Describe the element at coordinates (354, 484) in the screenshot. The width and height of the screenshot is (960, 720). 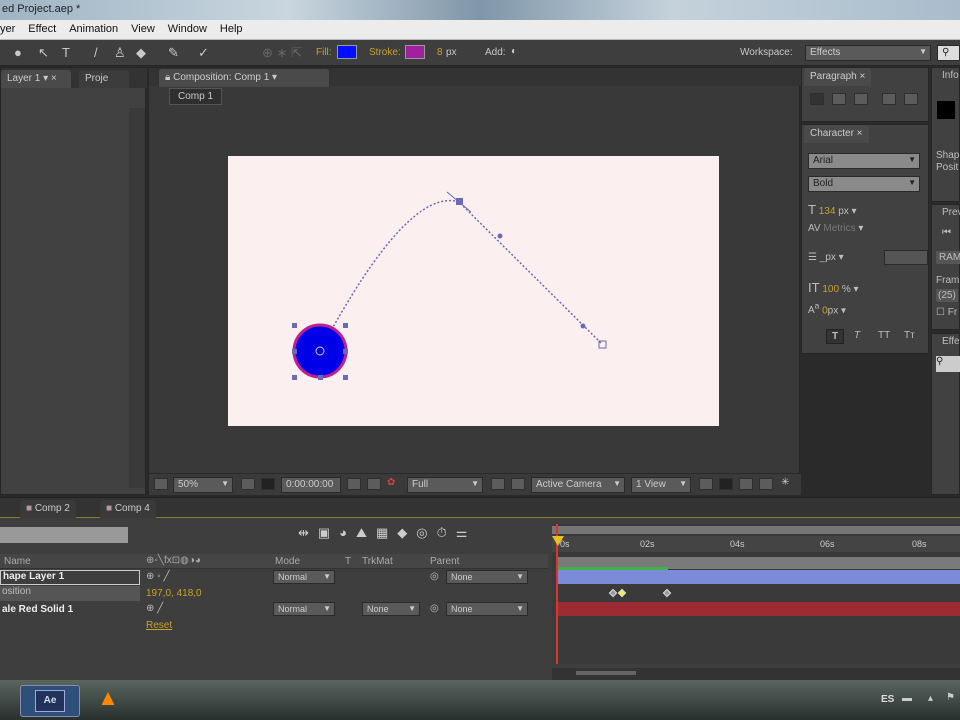
I see `snapshot-icon` at that location.